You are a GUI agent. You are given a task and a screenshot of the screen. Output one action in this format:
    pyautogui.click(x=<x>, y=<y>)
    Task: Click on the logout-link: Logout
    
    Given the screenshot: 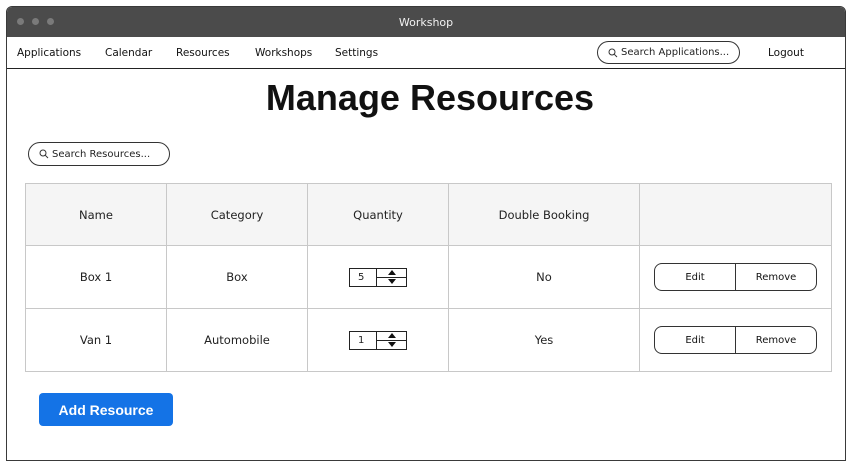 What is the action you would take?
    pyautogui.click(x=786, y=53)
    